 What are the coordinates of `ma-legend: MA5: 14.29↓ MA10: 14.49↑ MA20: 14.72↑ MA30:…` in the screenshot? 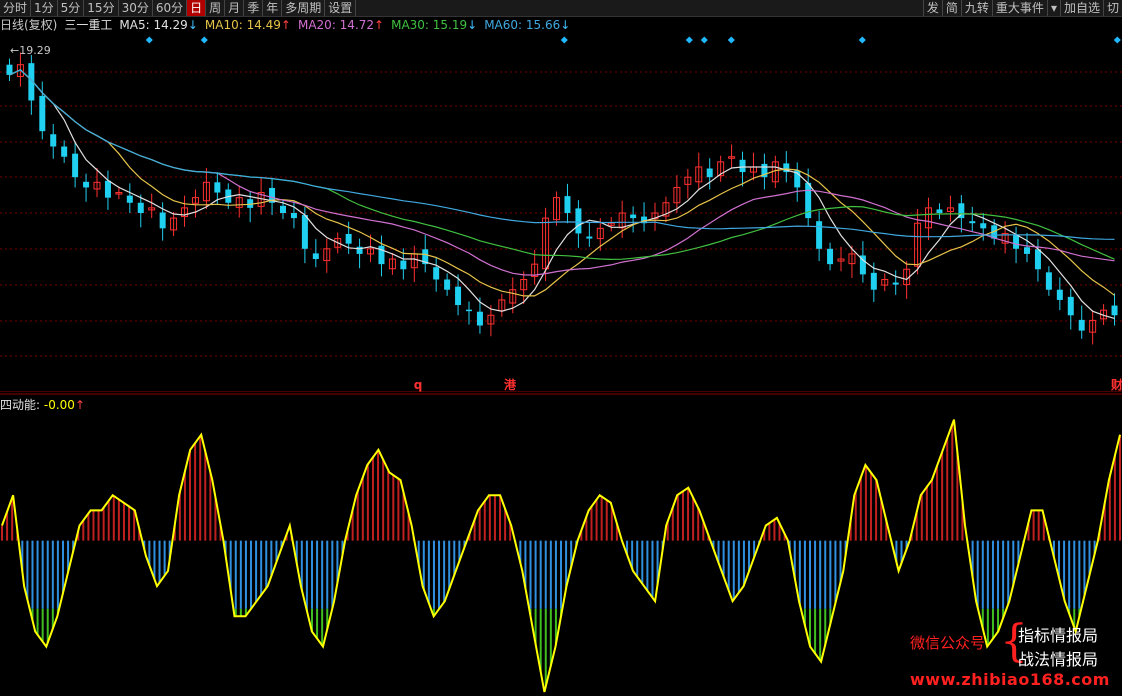 It's located at (344, 25).